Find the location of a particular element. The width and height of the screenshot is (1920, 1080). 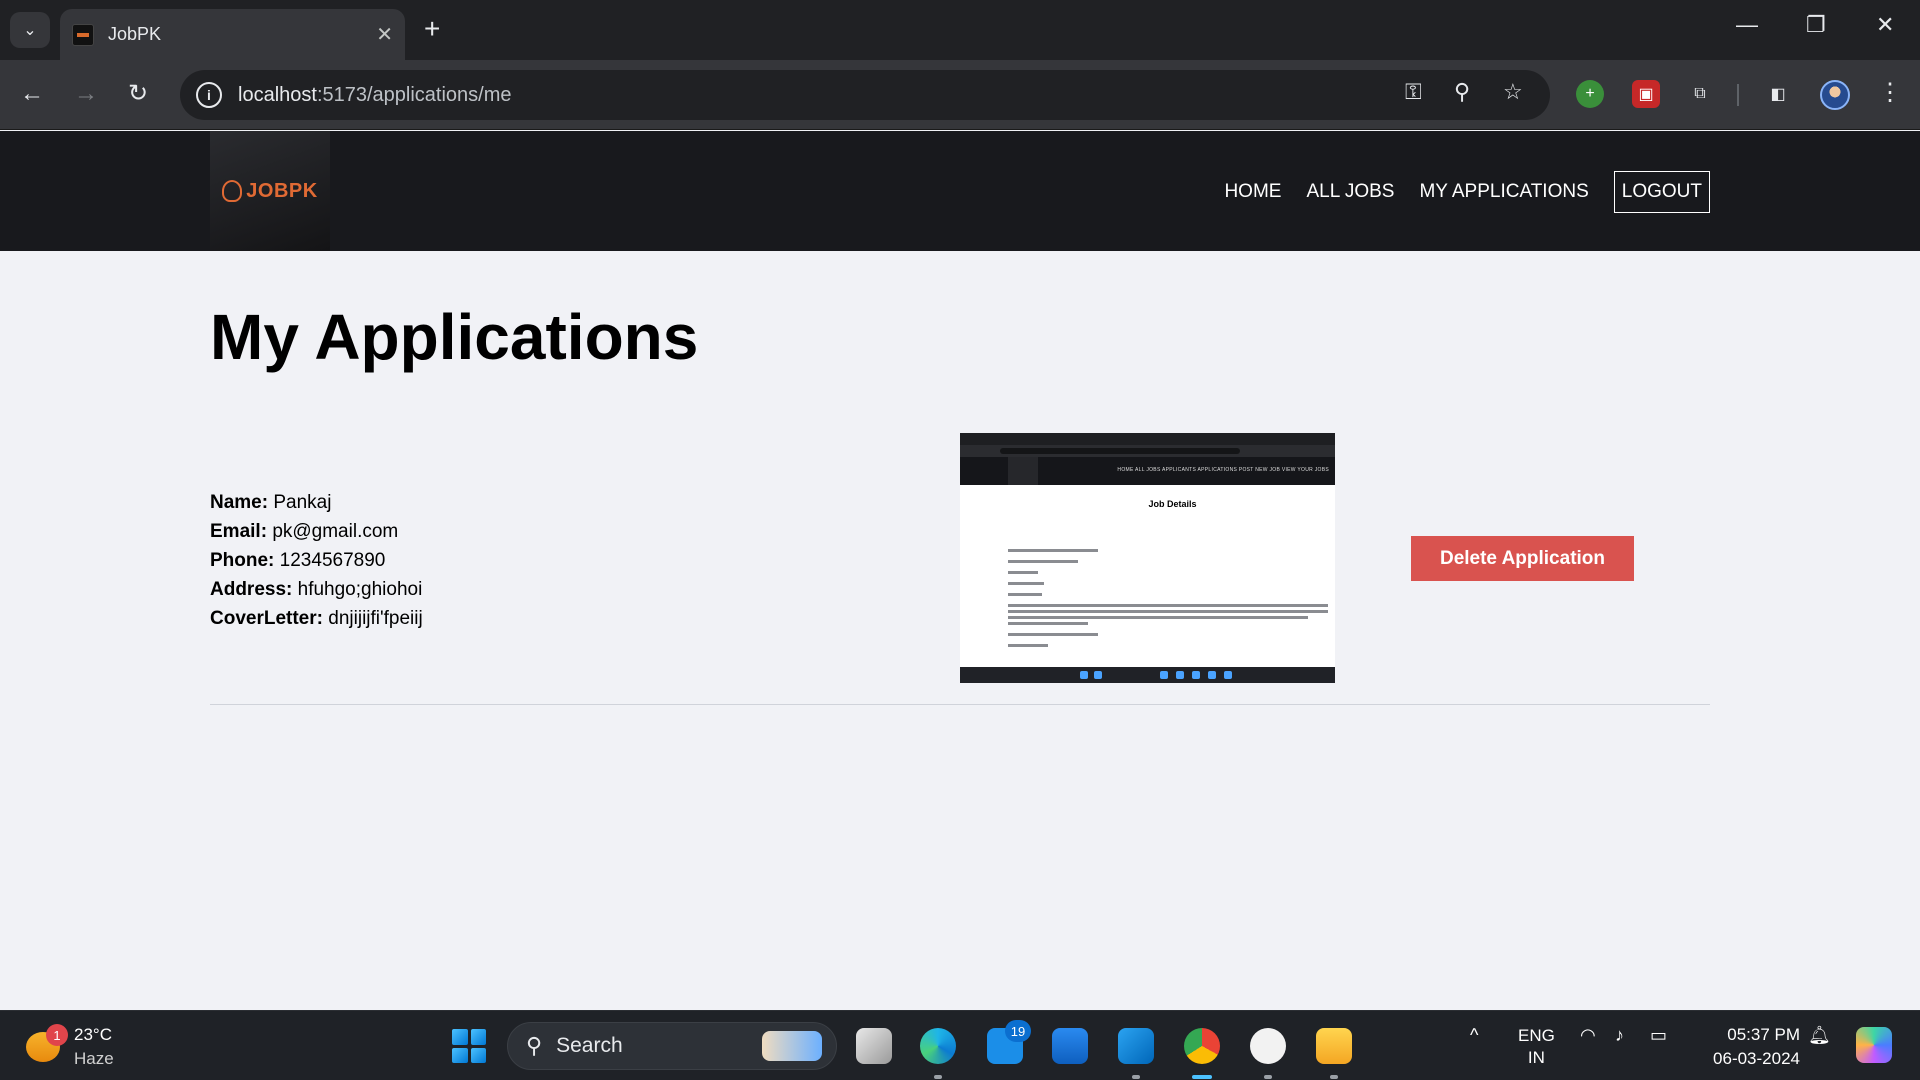

name-row: Name: Pankaj is located at coordinates (271, 502).